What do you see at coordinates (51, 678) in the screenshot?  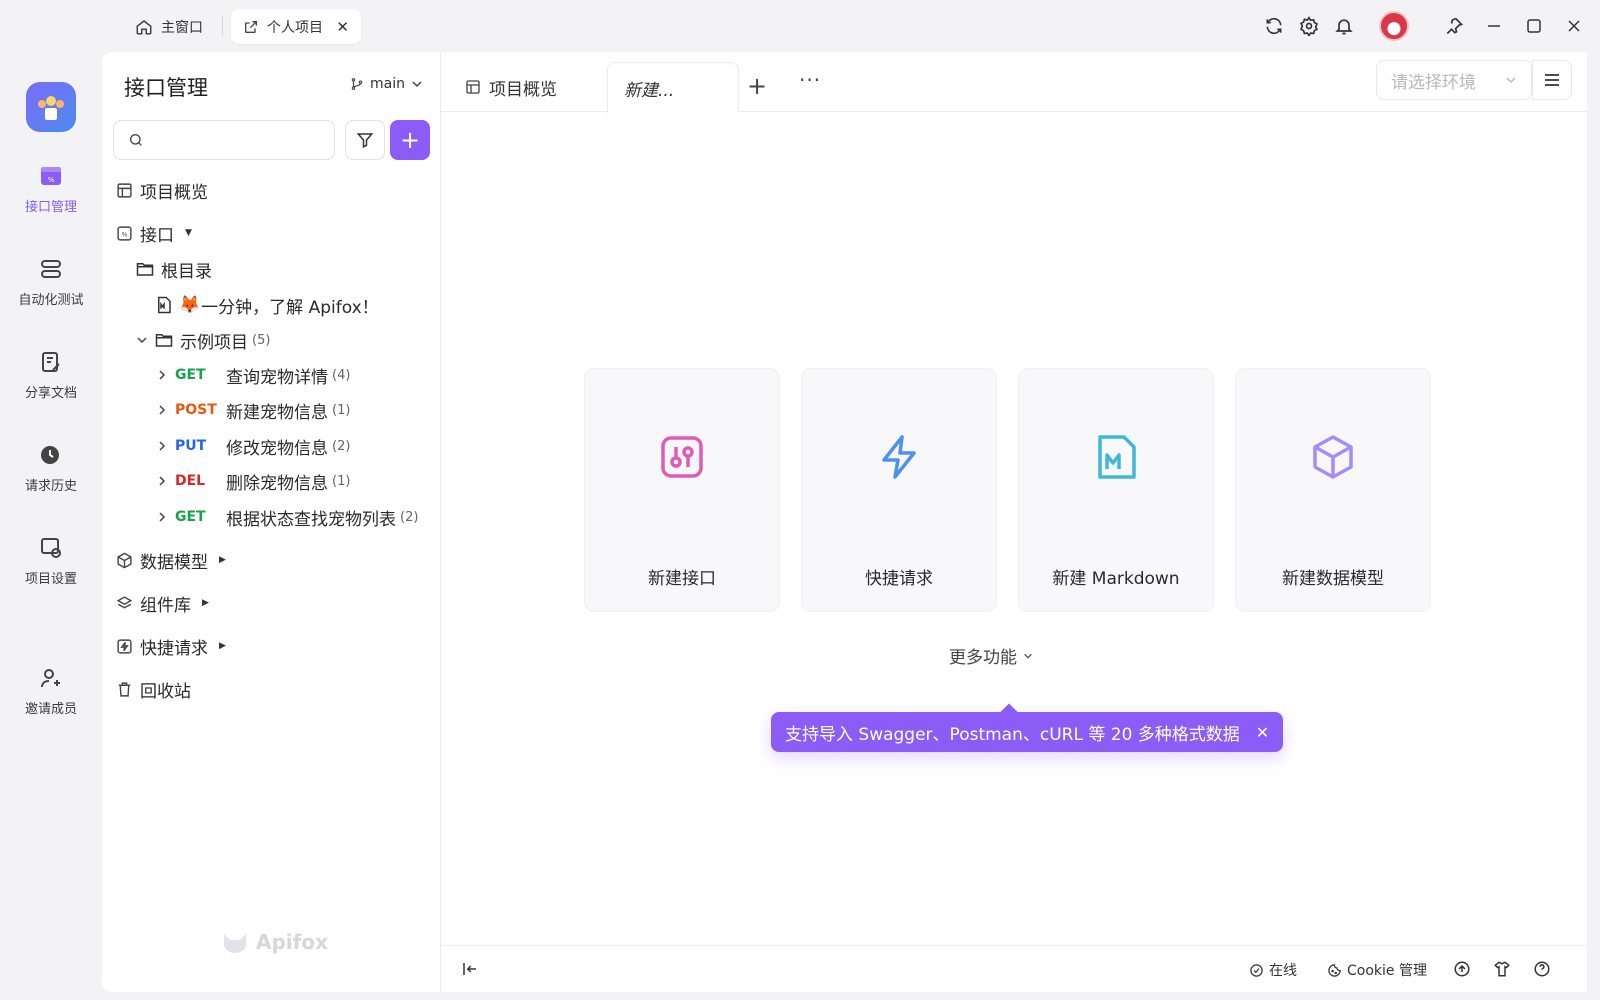 I see `add-user-icon` at bounding box center [51, 678].